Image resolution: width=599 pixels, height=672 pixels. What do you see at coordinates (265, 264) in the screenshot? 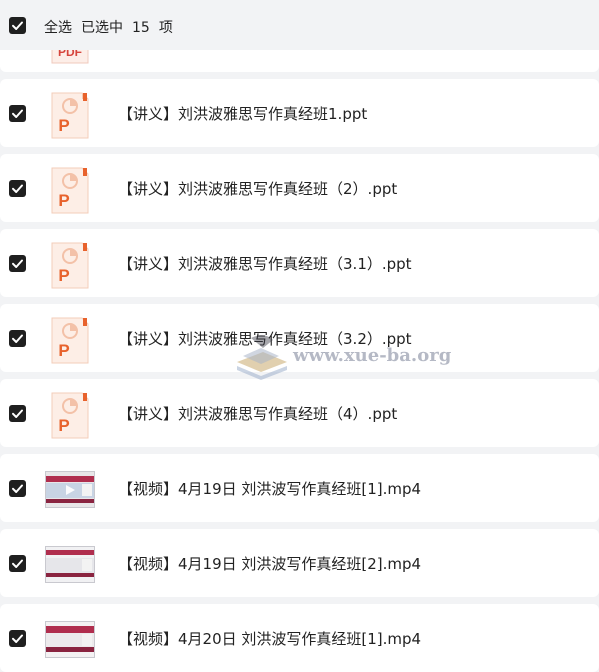
I see `file-name: 【讲义】刘洪波雅思写作真经班（3.1）.ppt` at bounding box center [265, 264].